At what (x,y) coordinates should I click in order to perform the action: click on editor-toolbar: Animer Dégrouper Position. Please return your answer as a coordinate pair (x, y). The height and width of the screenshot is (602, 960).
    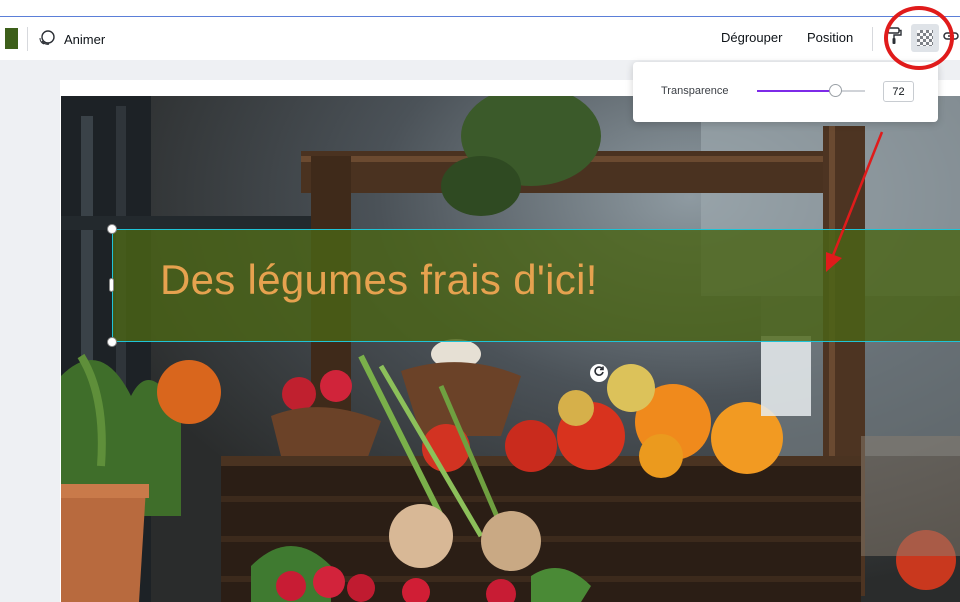
    Looking at the image, I should click on (480, 30).